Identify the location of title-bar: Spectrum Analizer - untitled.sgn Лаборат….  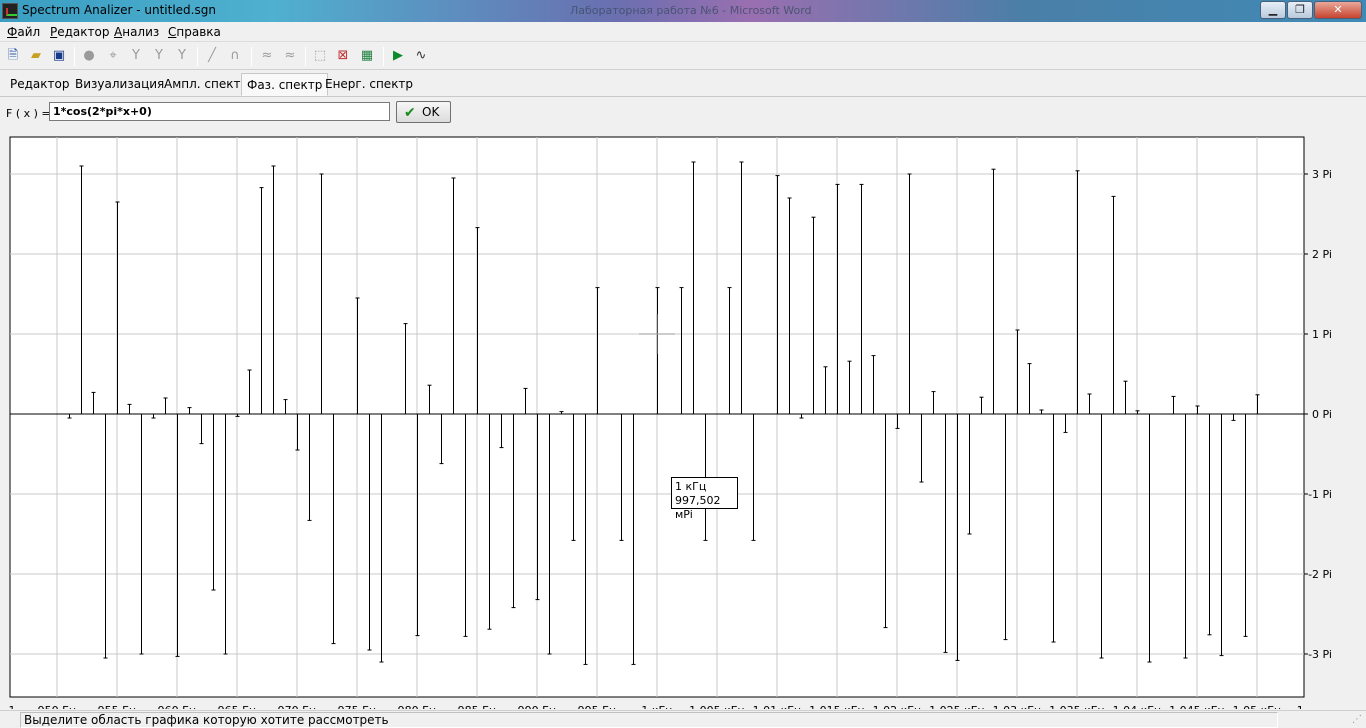
(683, 11).